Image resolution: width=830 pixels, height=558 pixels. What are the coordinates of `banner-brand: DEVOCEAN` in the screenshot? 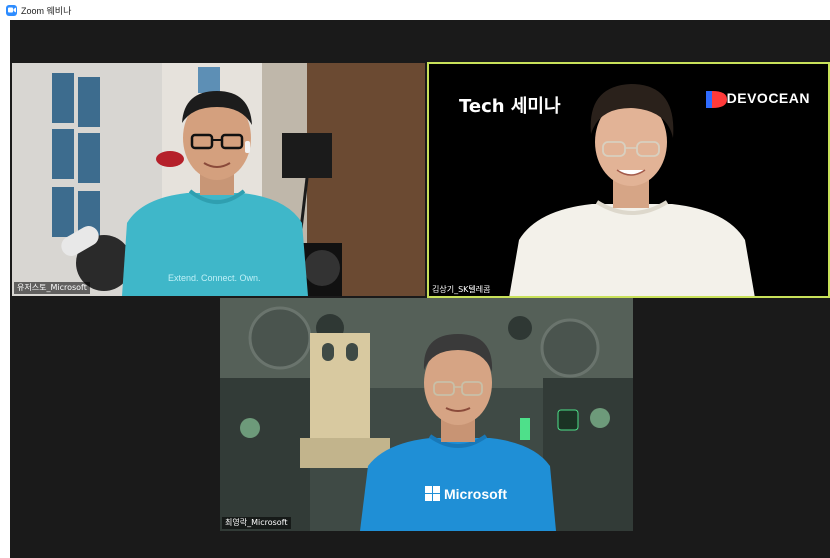 It's located at (768, 98).